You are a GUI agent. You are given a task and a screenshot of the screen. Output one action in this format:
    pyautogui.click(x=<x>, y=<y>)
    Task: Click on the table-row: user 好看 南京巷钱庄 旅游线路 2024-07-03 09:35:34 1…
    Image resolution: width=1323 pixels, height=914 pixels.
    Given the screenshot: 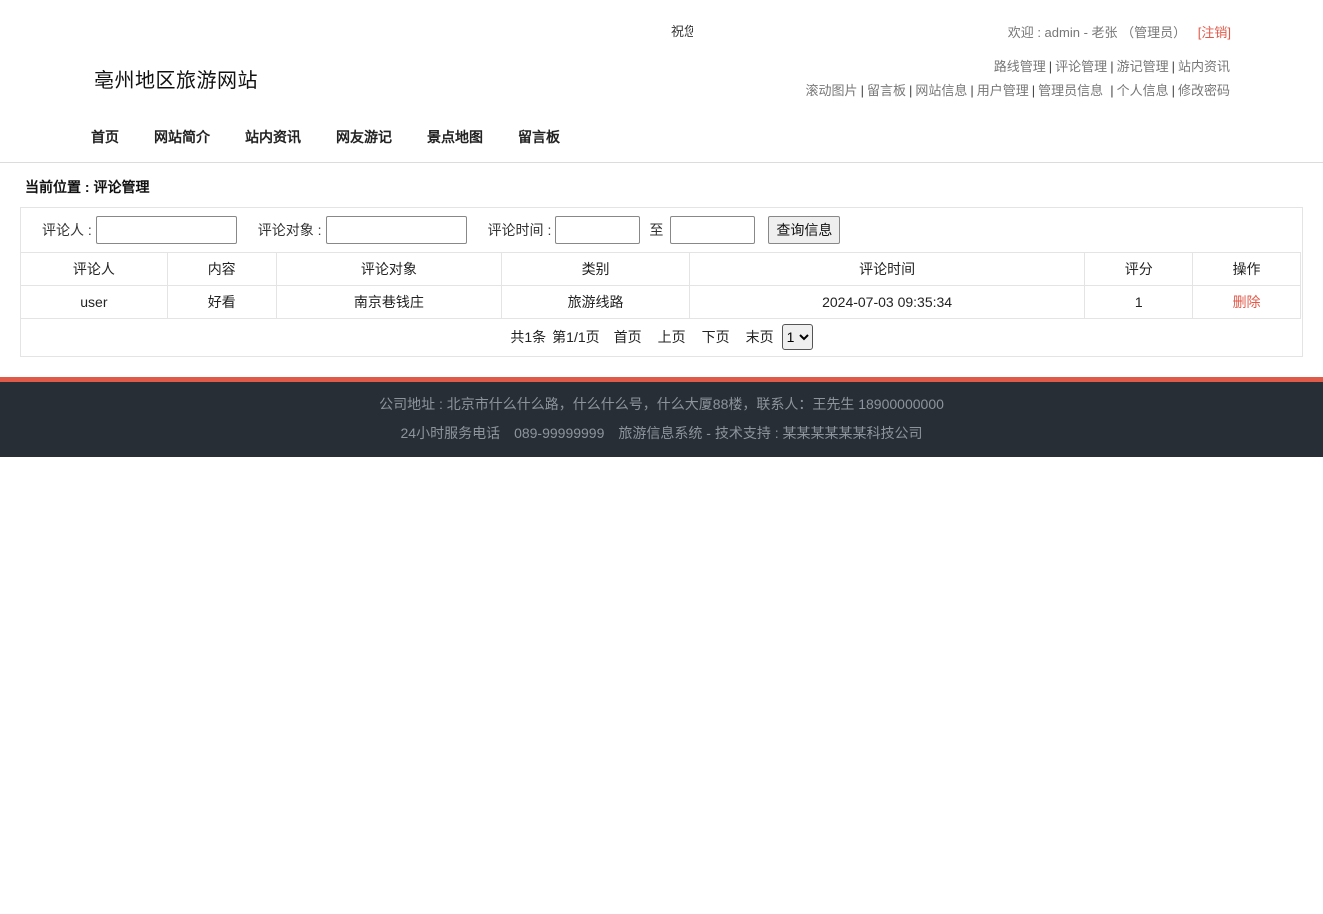 What is the action you would take?
    pyautogui.click(x=660, y=302)
    